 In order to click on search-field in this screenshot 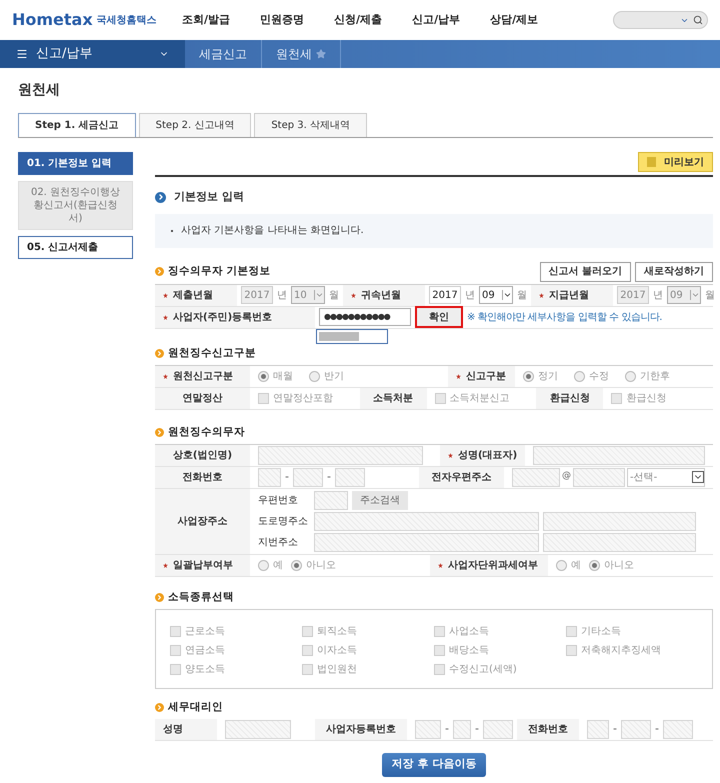, I will do `click(660, 20)`.